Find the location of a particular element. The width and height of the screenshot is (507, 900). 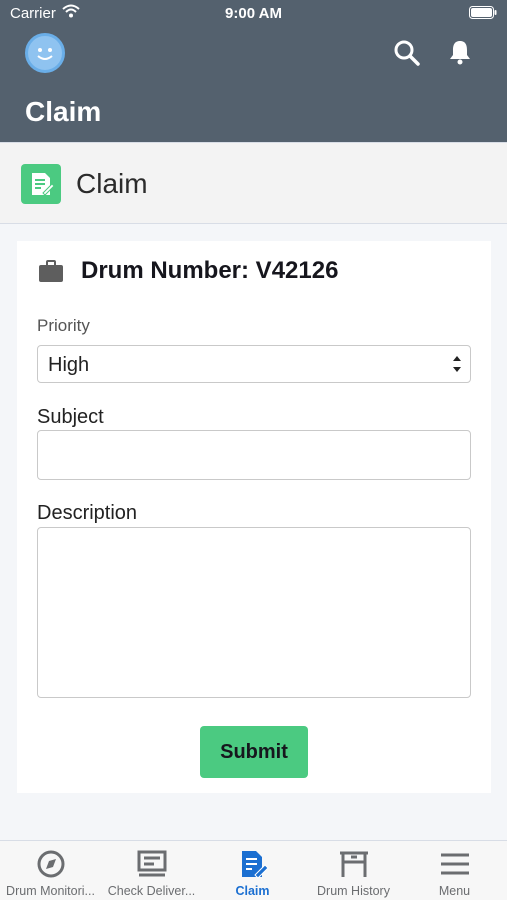

priority-label: Priority is located at coordinates (63, 325).